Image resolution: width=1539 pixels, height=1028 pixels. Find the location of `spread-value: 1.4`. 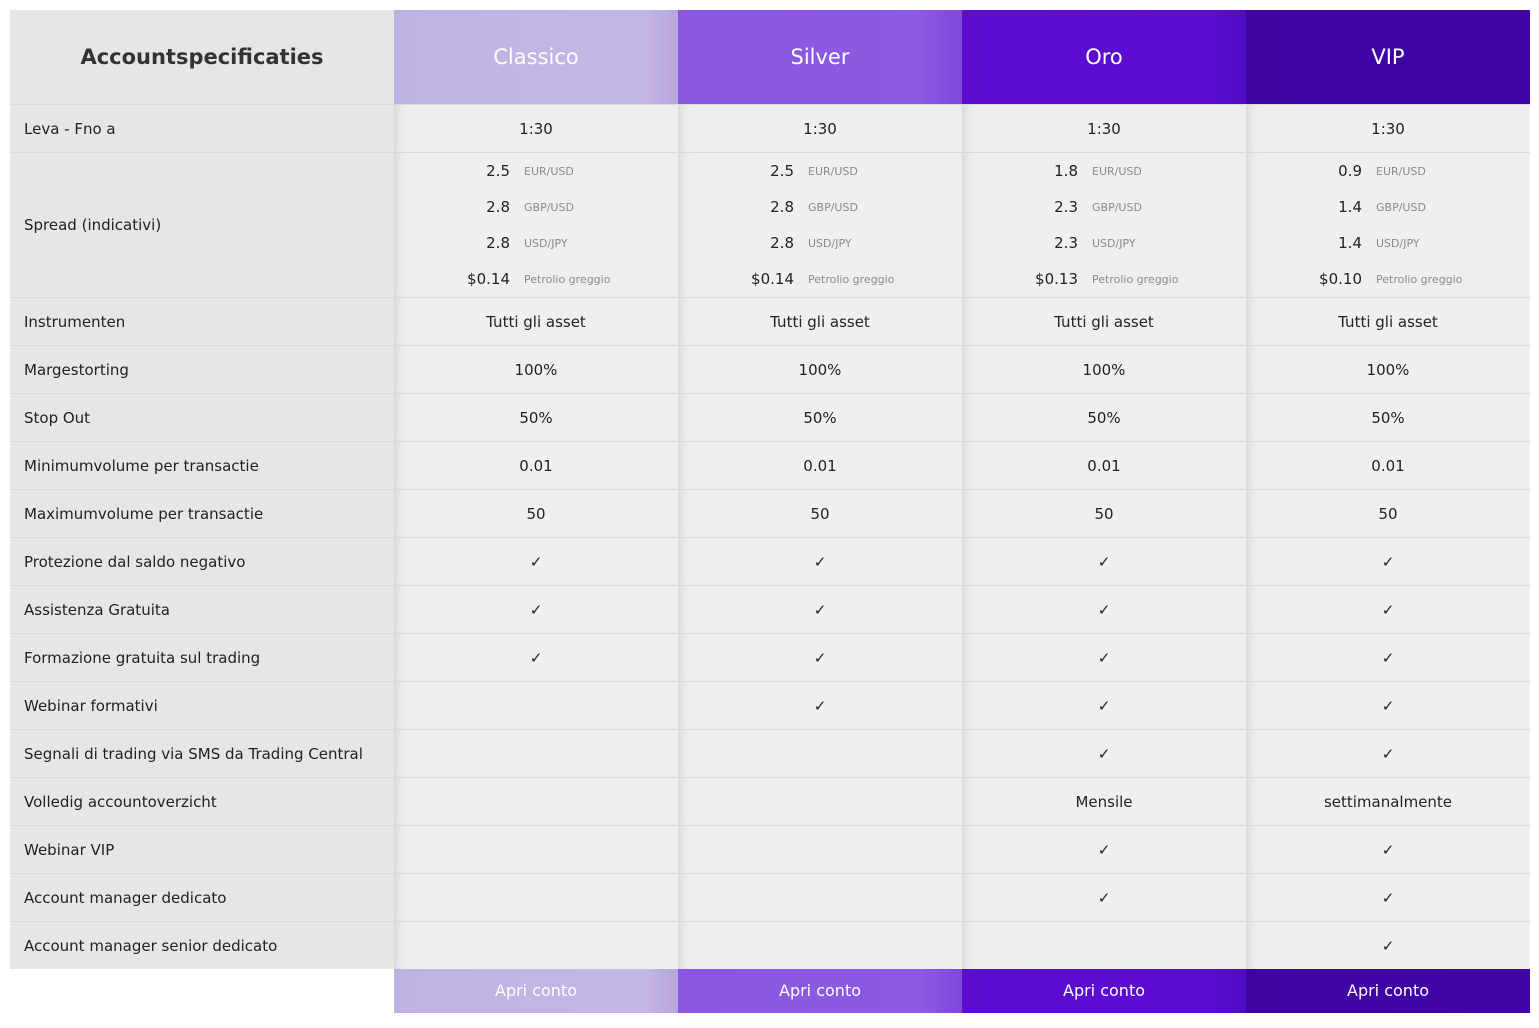

spread-value: 1.4 is located at coordinates (1350, 243).